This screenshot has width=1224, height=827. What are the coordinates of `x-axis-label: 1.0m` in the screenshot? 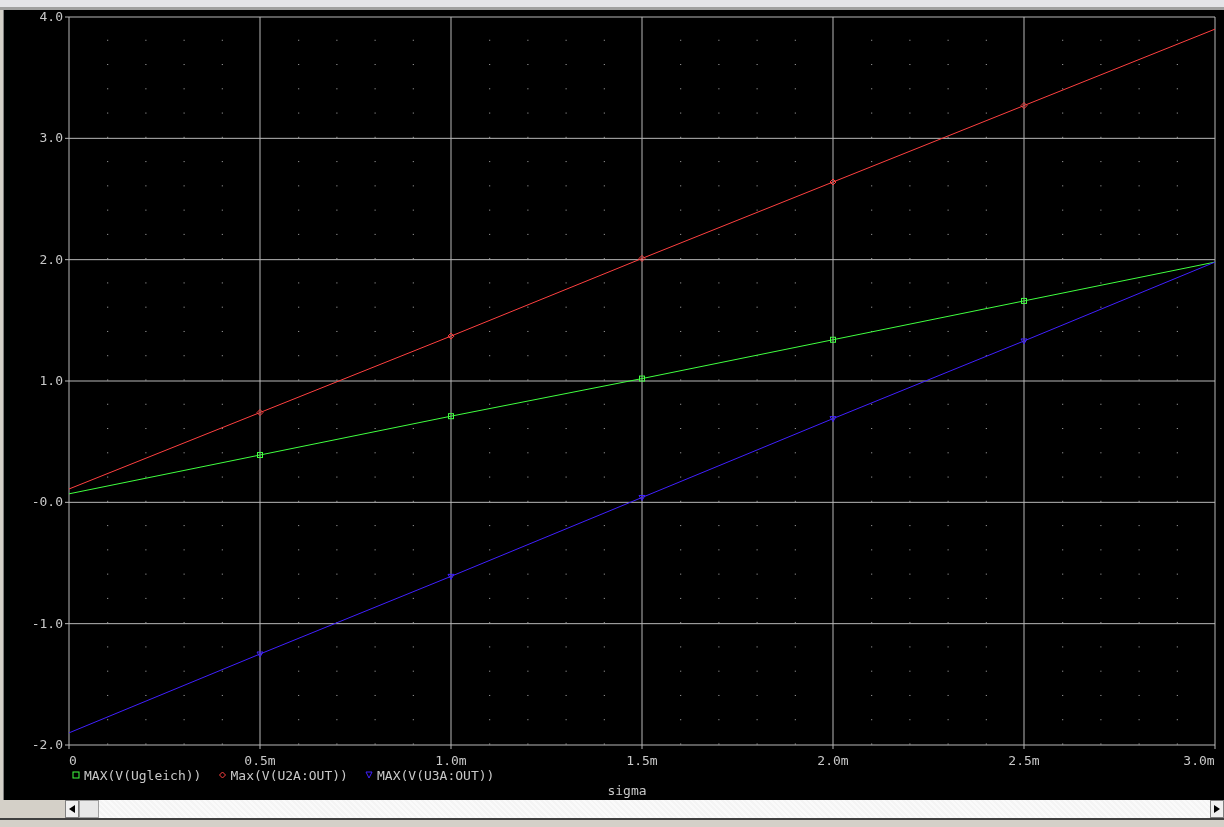 It's located at (451, 760).